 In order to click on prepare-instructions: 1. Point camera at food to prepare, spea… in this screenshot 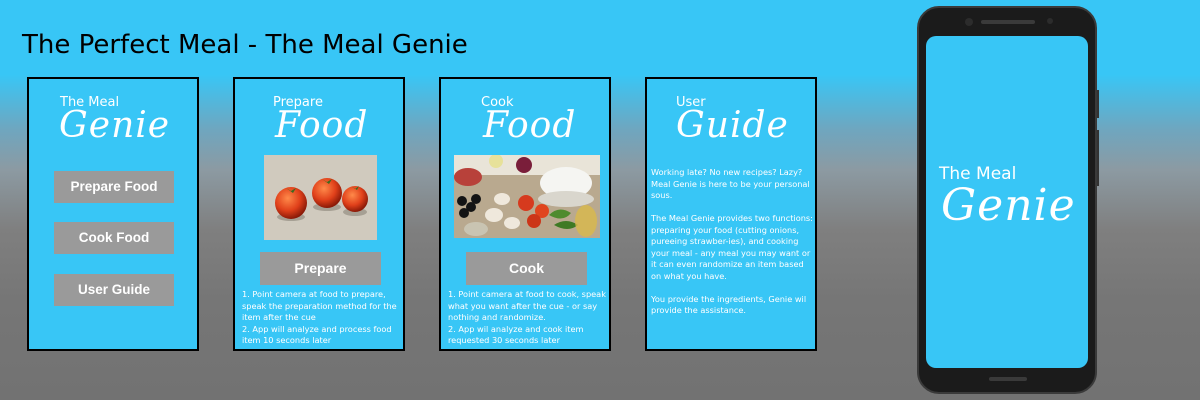, I will do `click(319, 317)`.